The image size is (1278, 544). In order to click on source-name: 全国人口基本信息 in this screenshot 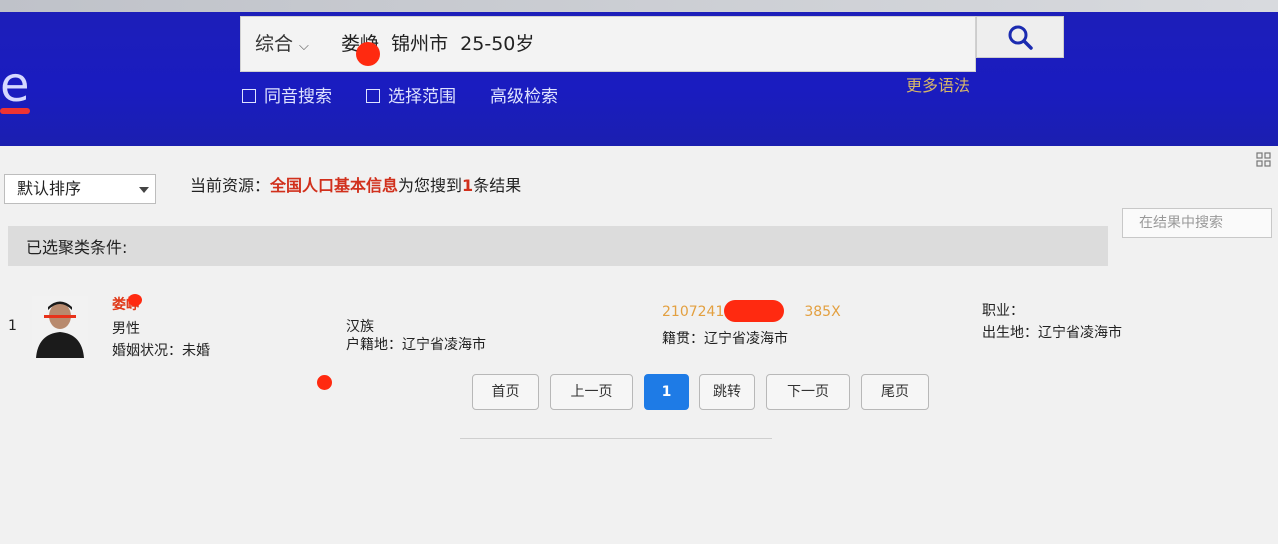, I will do `click(334, 185)`.